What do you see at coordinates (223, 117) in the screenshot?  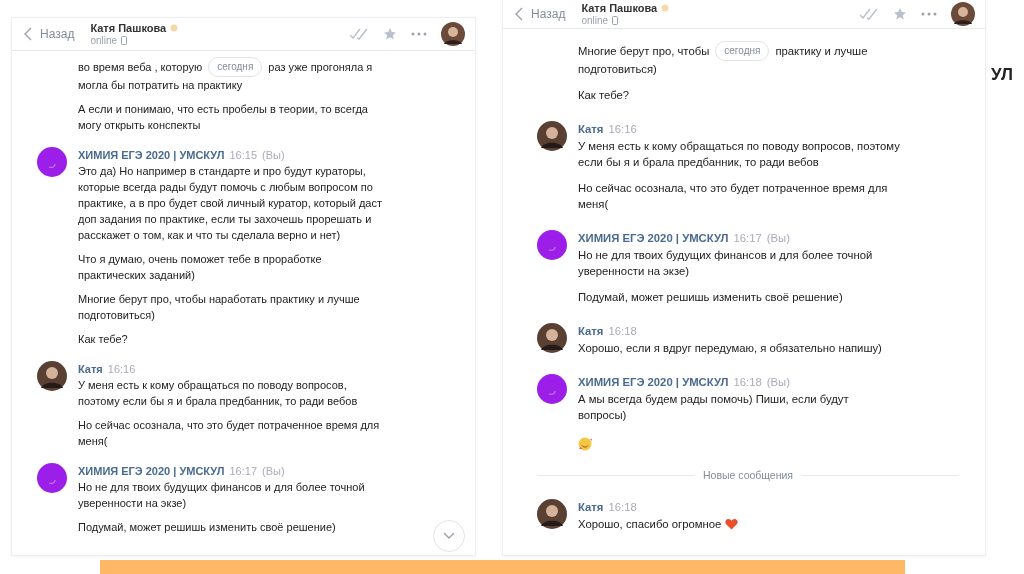 I see `message-text: А если и понимаю, что есть пробелы в теории, то всегда могу открыть конспекты` at bounding box center [223, 117].